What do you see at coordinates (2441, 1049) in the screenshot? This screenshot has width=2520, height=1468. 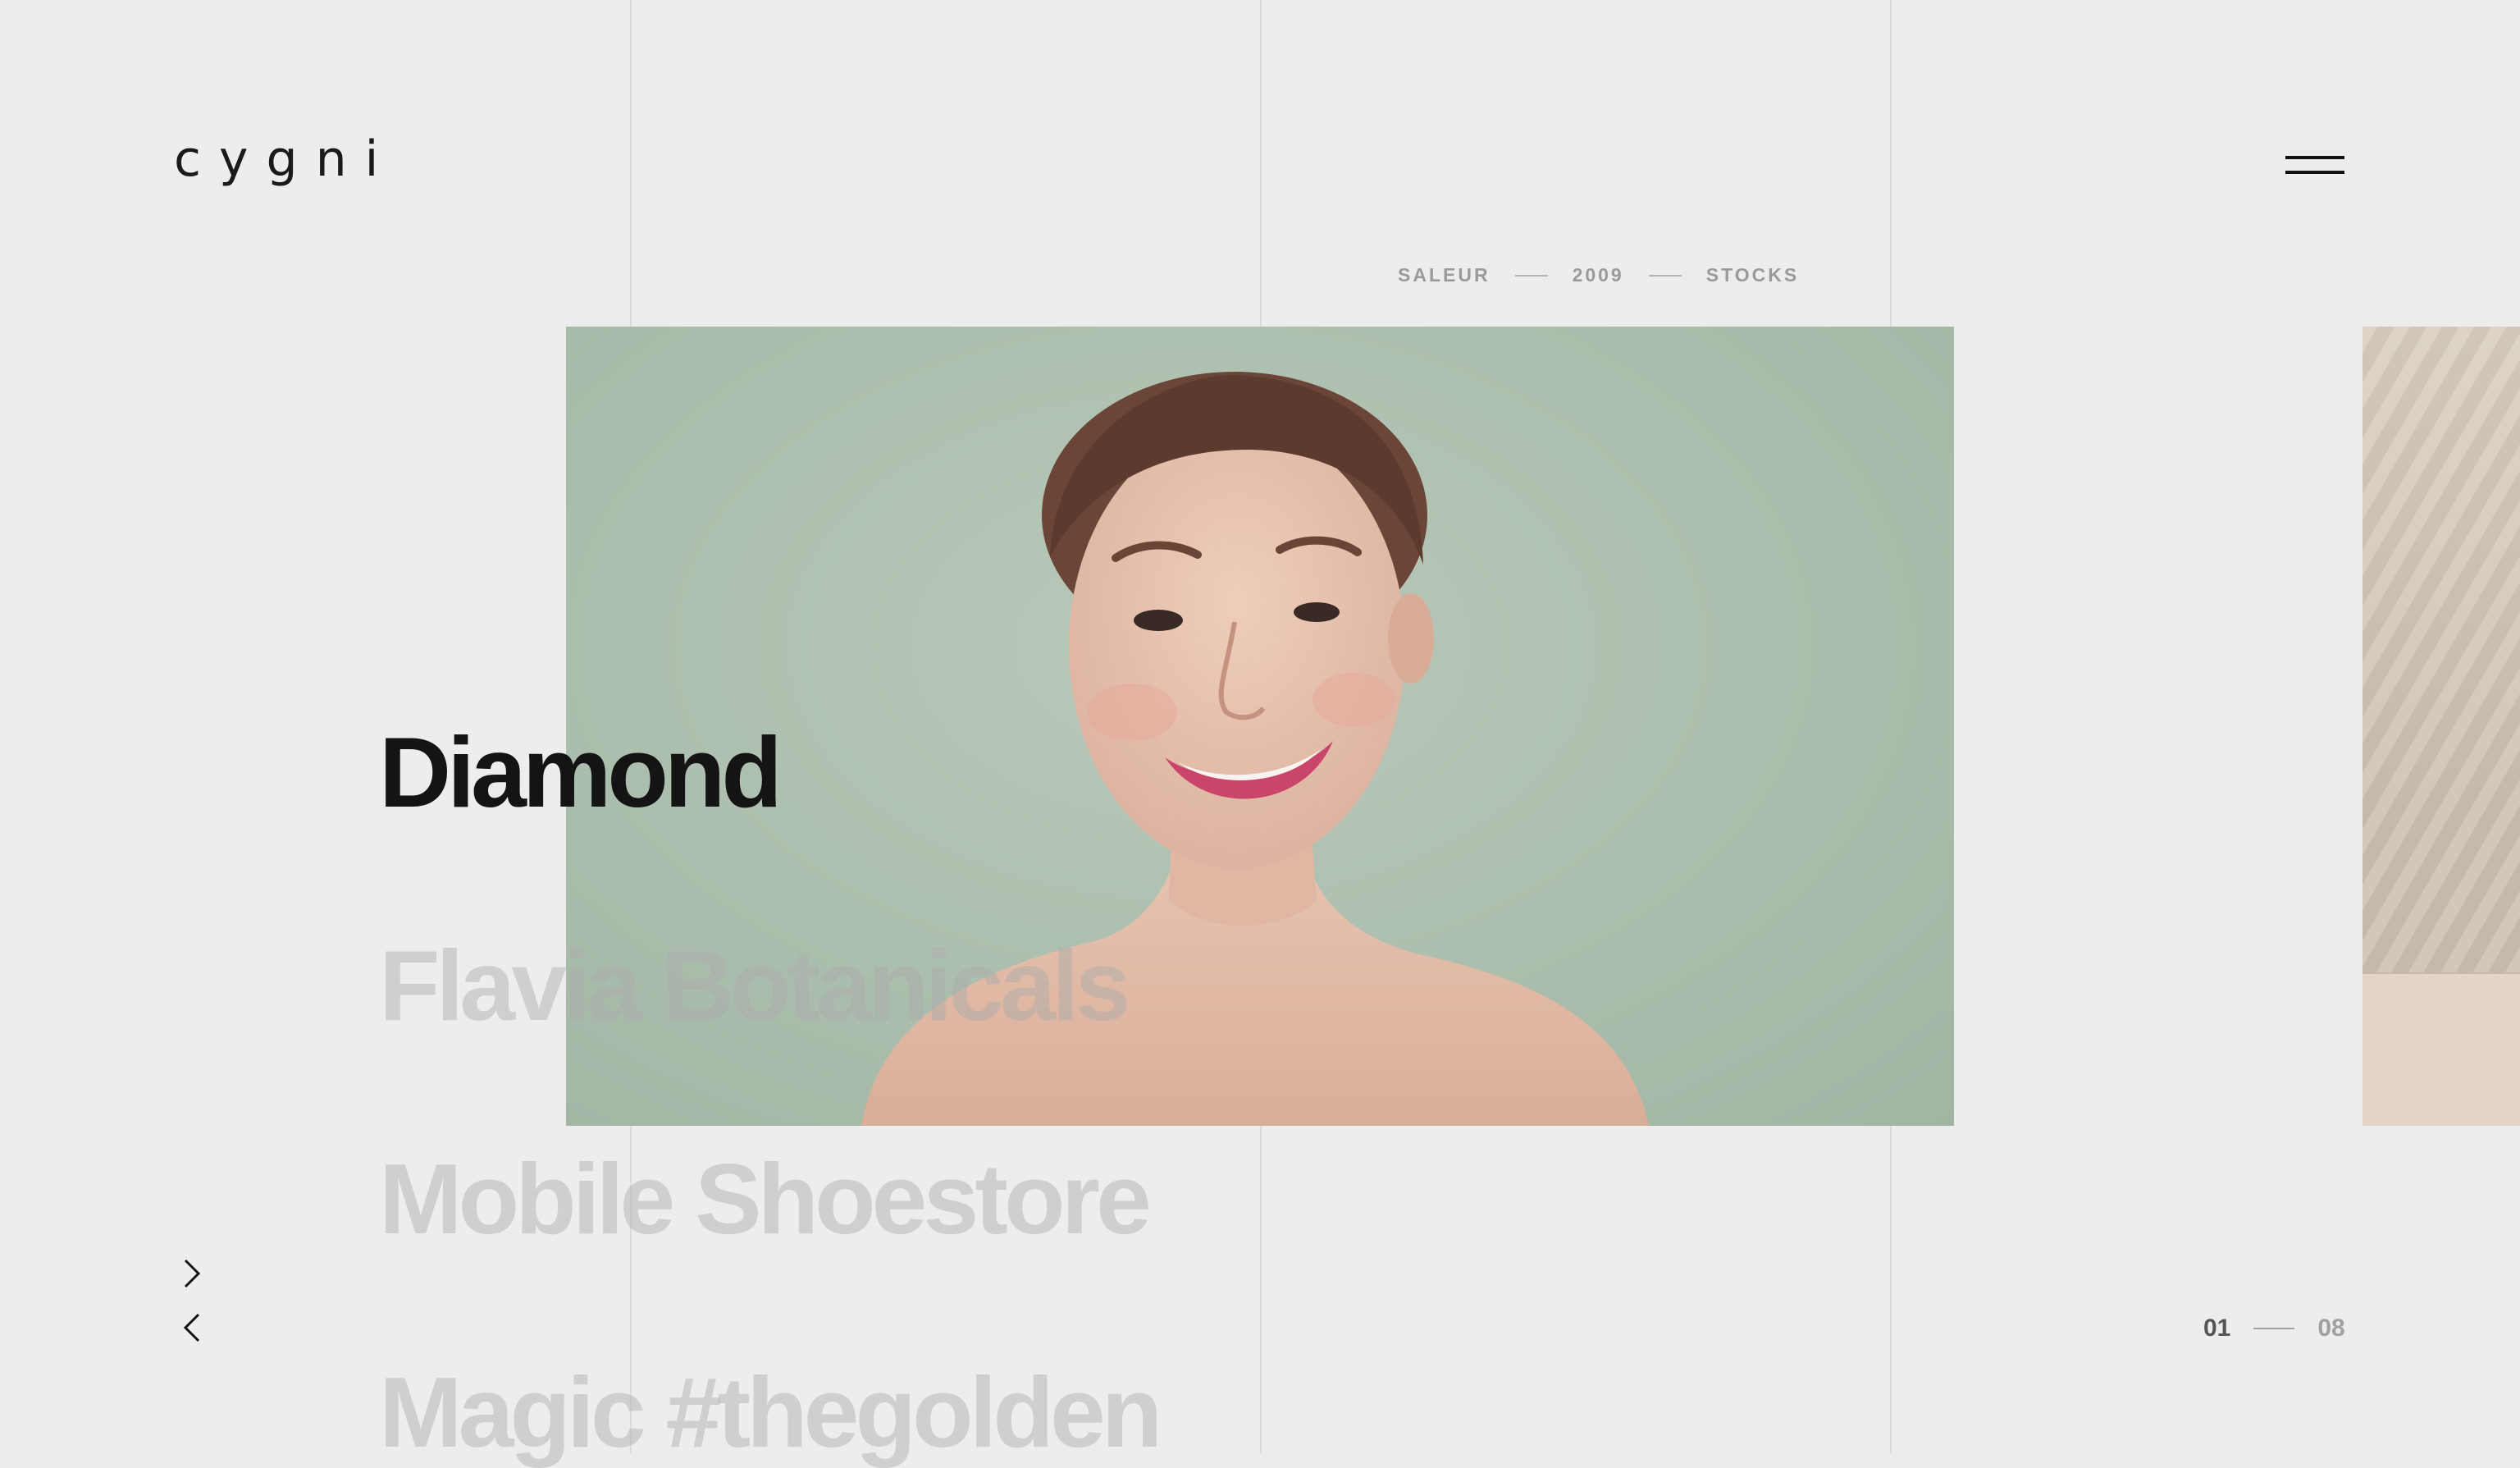 I see `preview-surface` at bounding box center [2441, 1049].